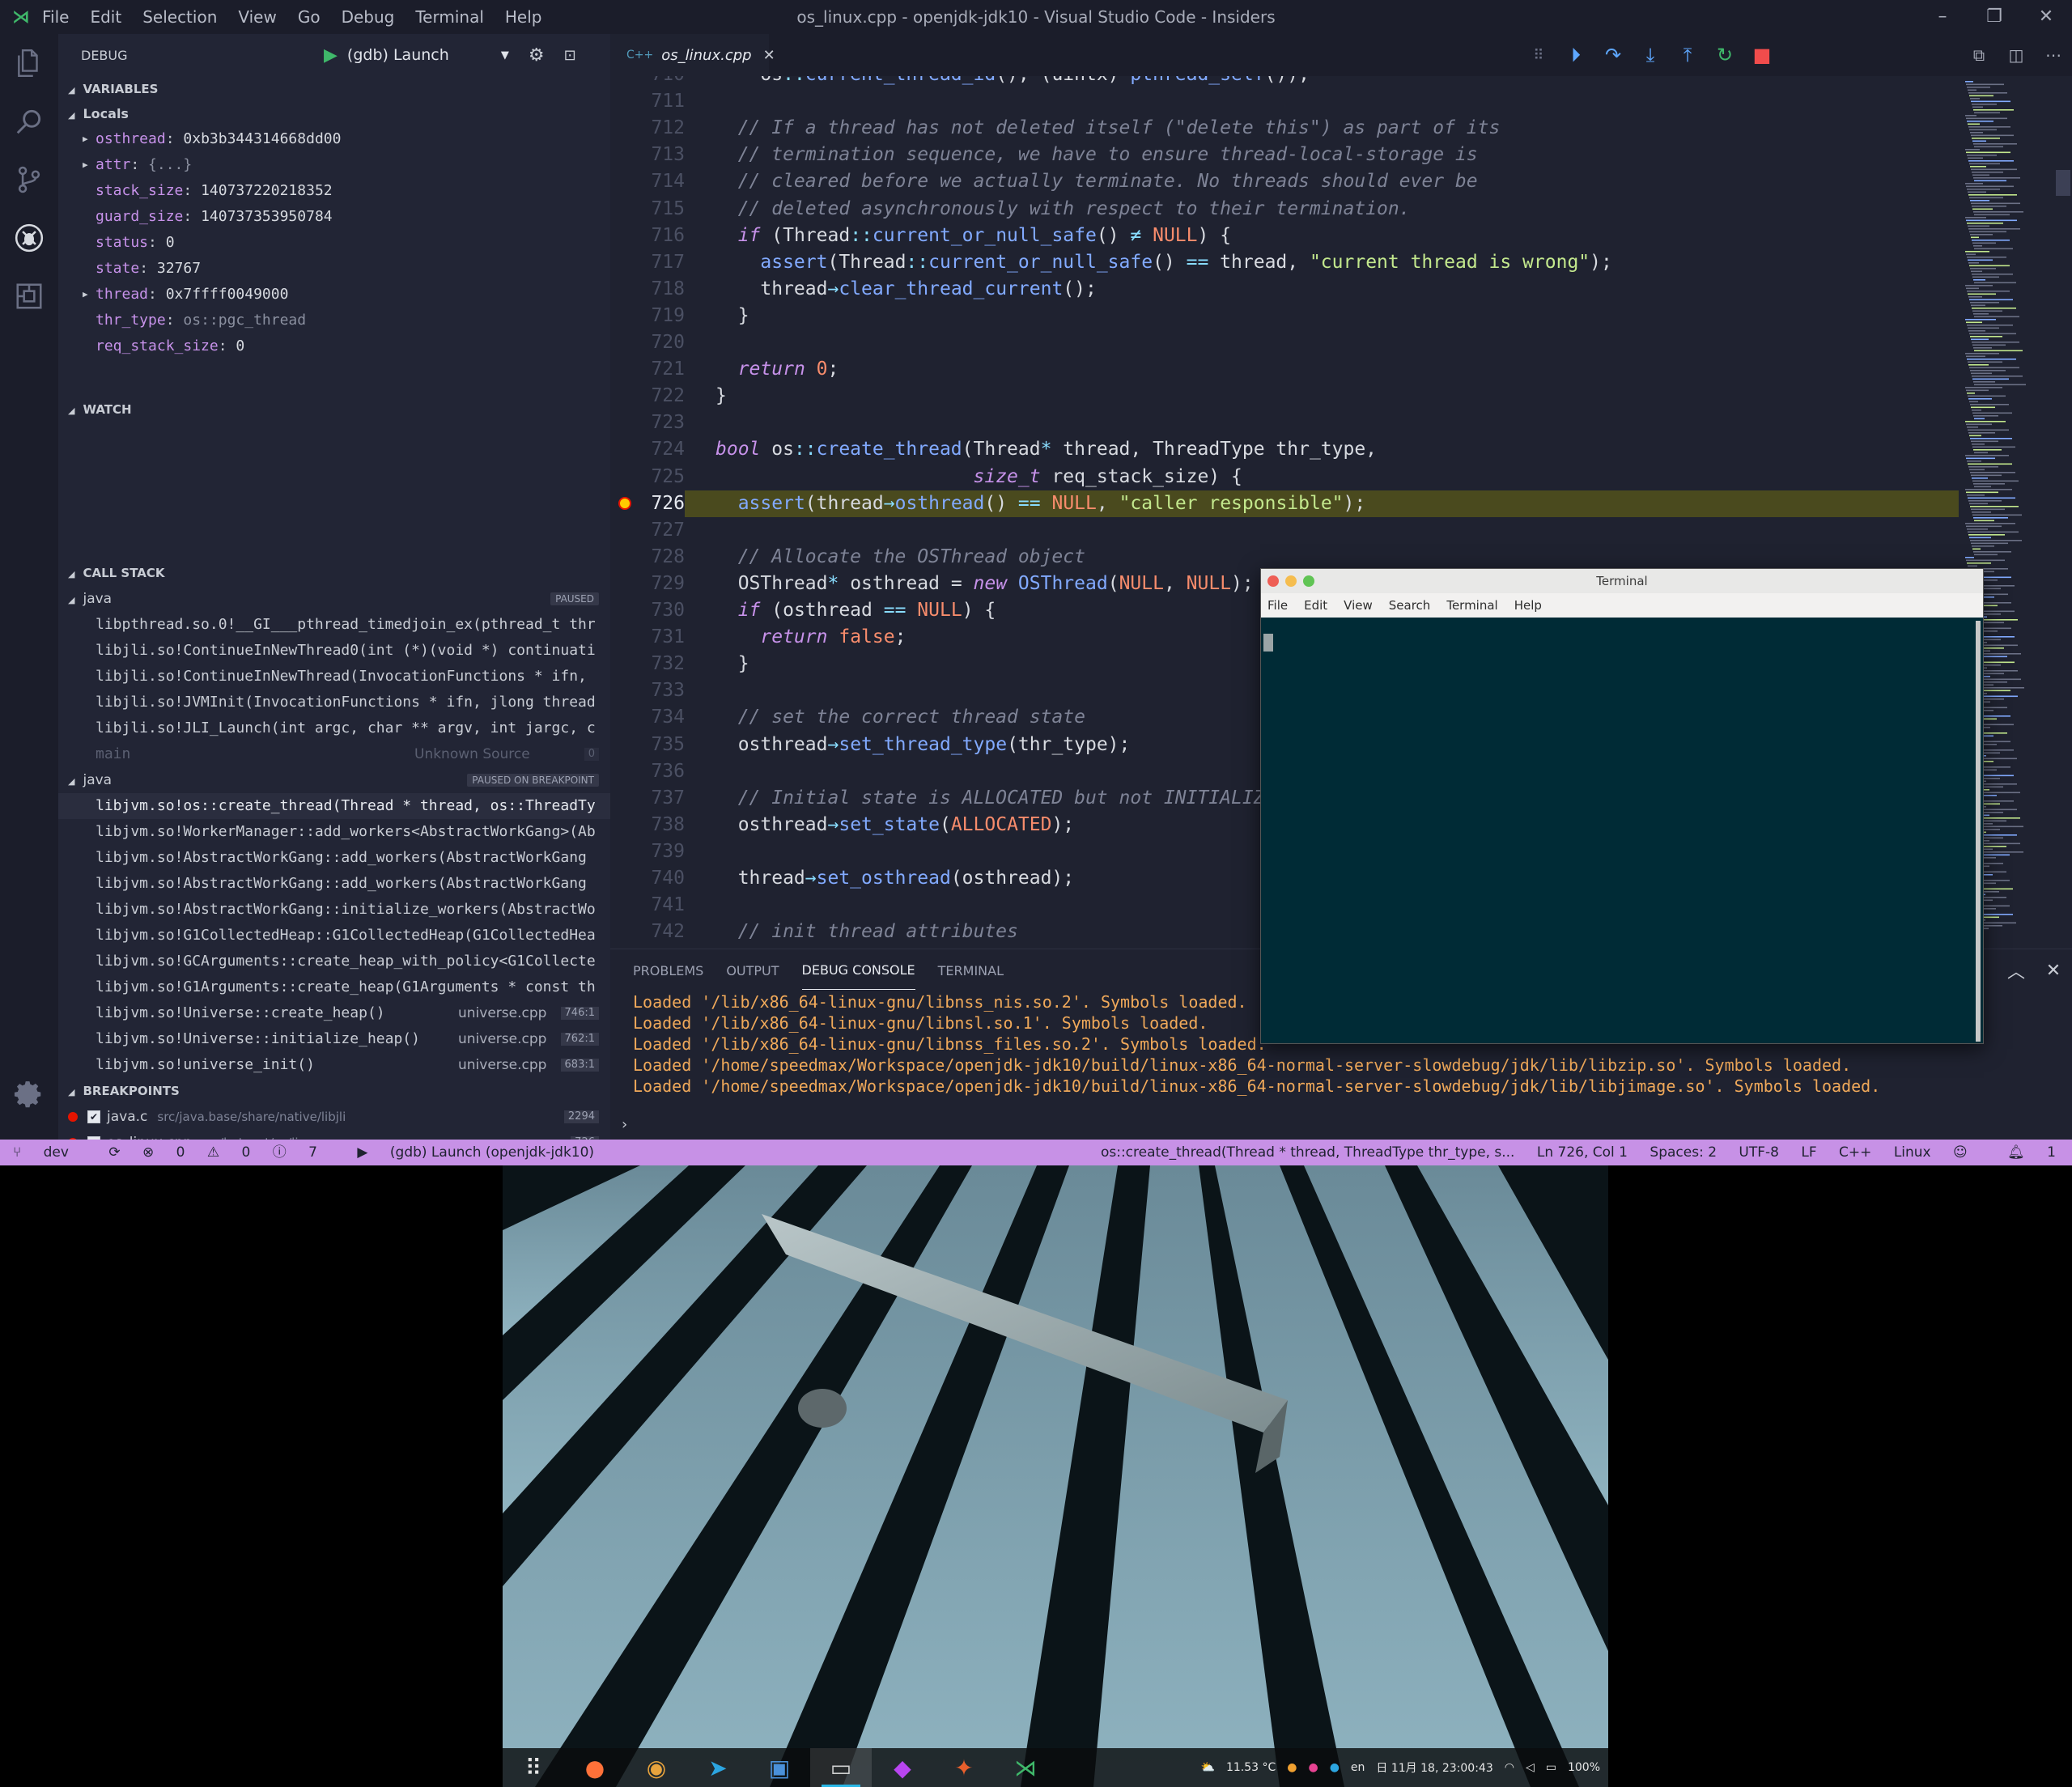 The image size is (2072, 1787). What do you see at coordinates (1284, 316) in the screenshot?
I see `code-line: 719 }` at bounding box center [1284, 316].